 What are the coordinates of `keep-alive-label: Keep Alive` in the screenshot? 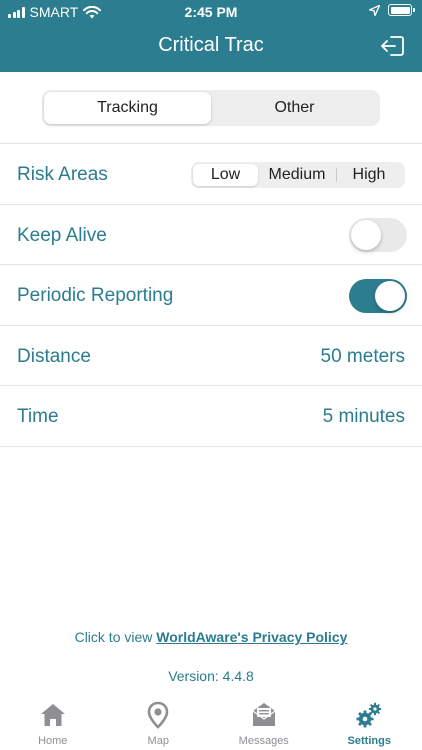 It's located at (62, 235).